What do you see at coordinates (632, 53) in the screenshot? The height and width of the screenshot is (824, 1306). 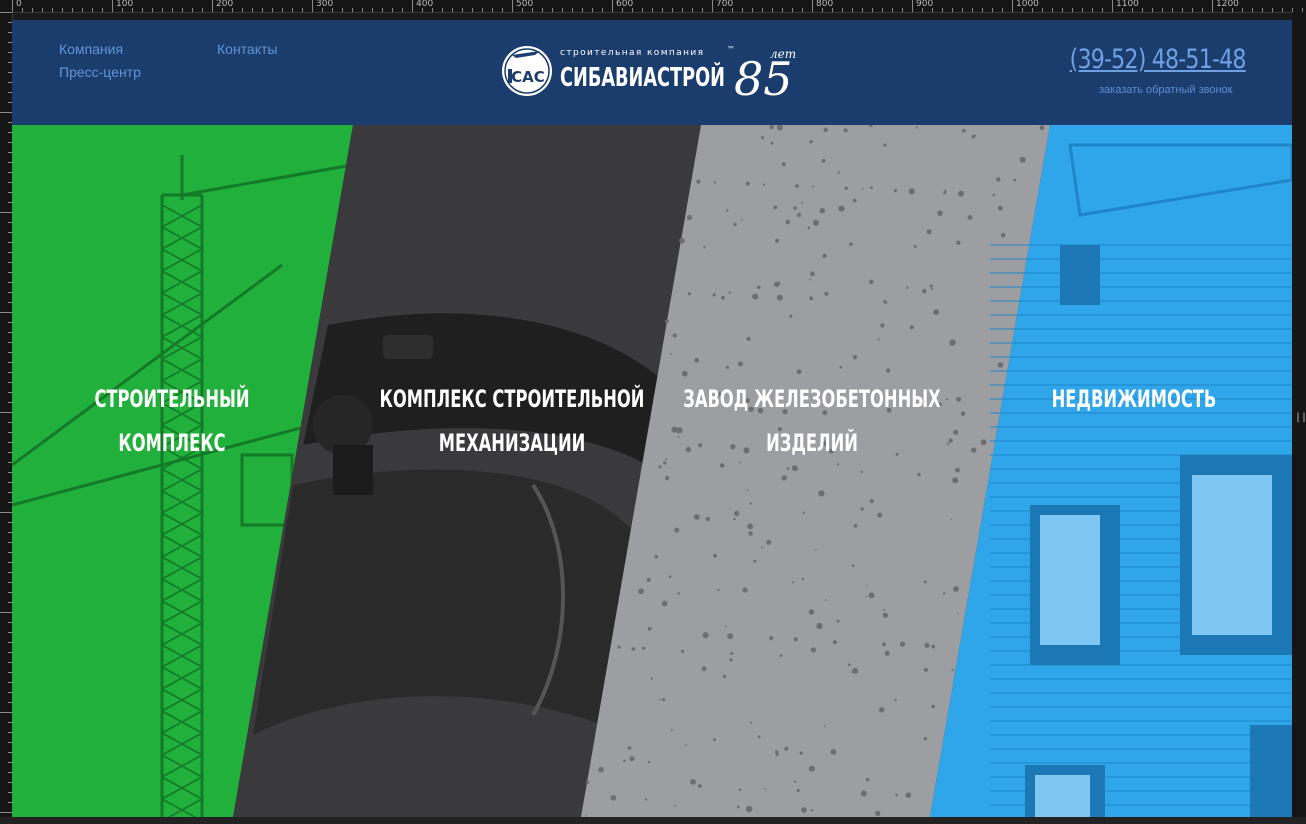 I see `logo-tagline: строительная компания` at bounding box center [632, 53].